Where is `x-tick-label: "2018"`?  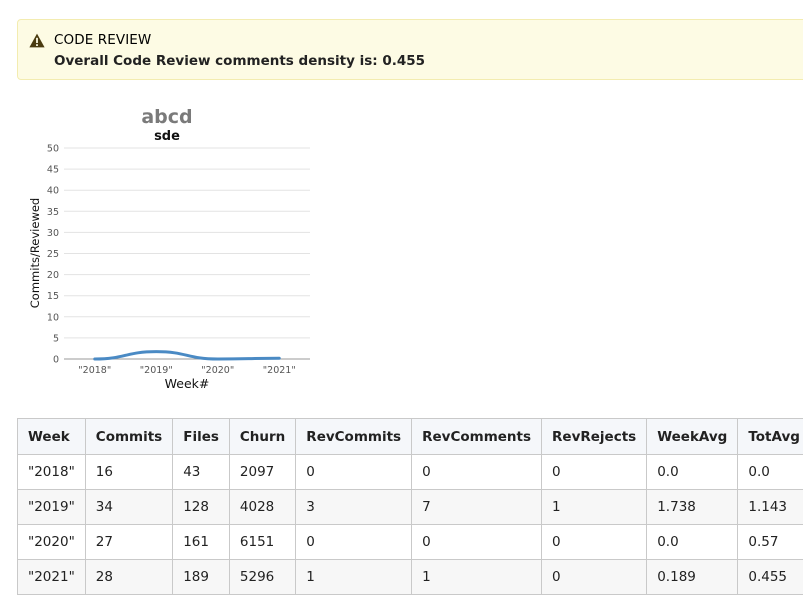
x-tick-label: "2018" is located at coordinates (94, 370).